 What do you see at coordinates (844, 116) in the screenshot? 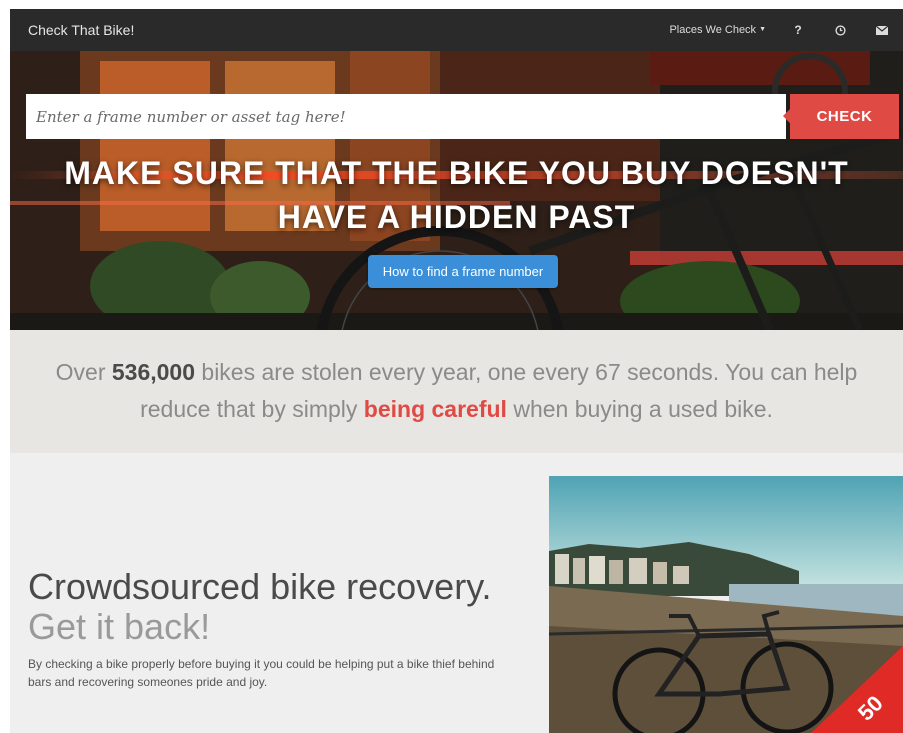
I see `check-button: CHECK` at bounding box center [844, 116].